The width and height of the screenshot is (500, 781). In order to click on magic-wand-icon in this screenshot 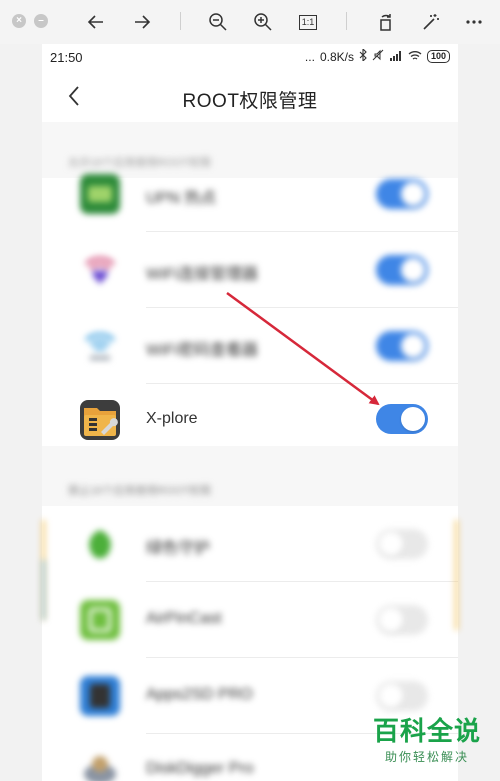, I will do `click(431, 22)`.